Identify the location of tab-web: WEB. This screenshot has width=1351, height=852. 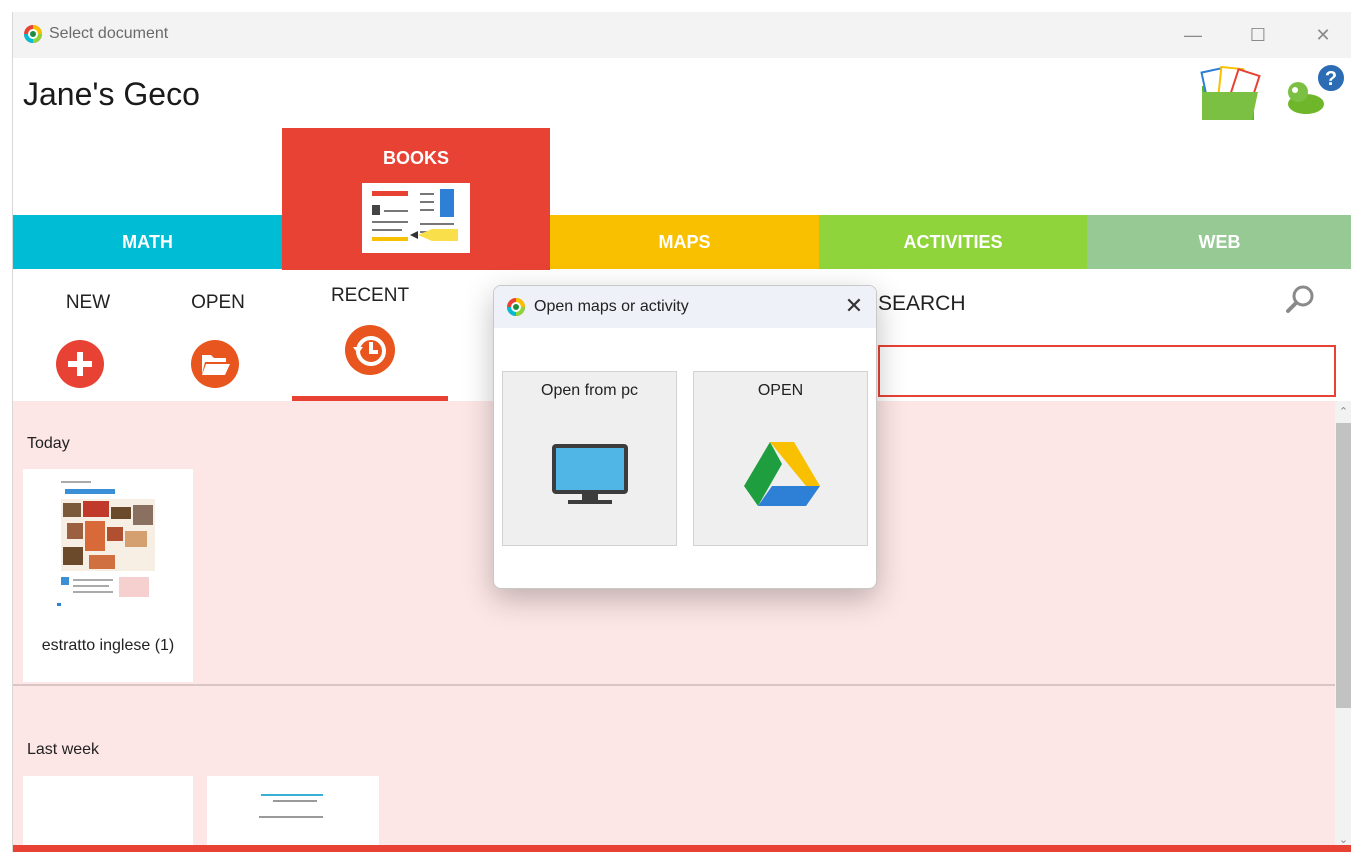
(1219, 242).